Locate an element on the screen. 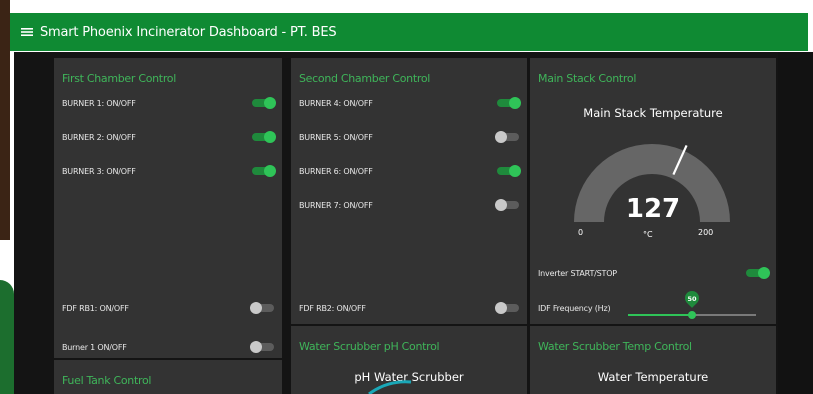 This screenshot has height=394, width=813. control-label: BURNER 6: ON/OFF is located at coordinates (336, 171).